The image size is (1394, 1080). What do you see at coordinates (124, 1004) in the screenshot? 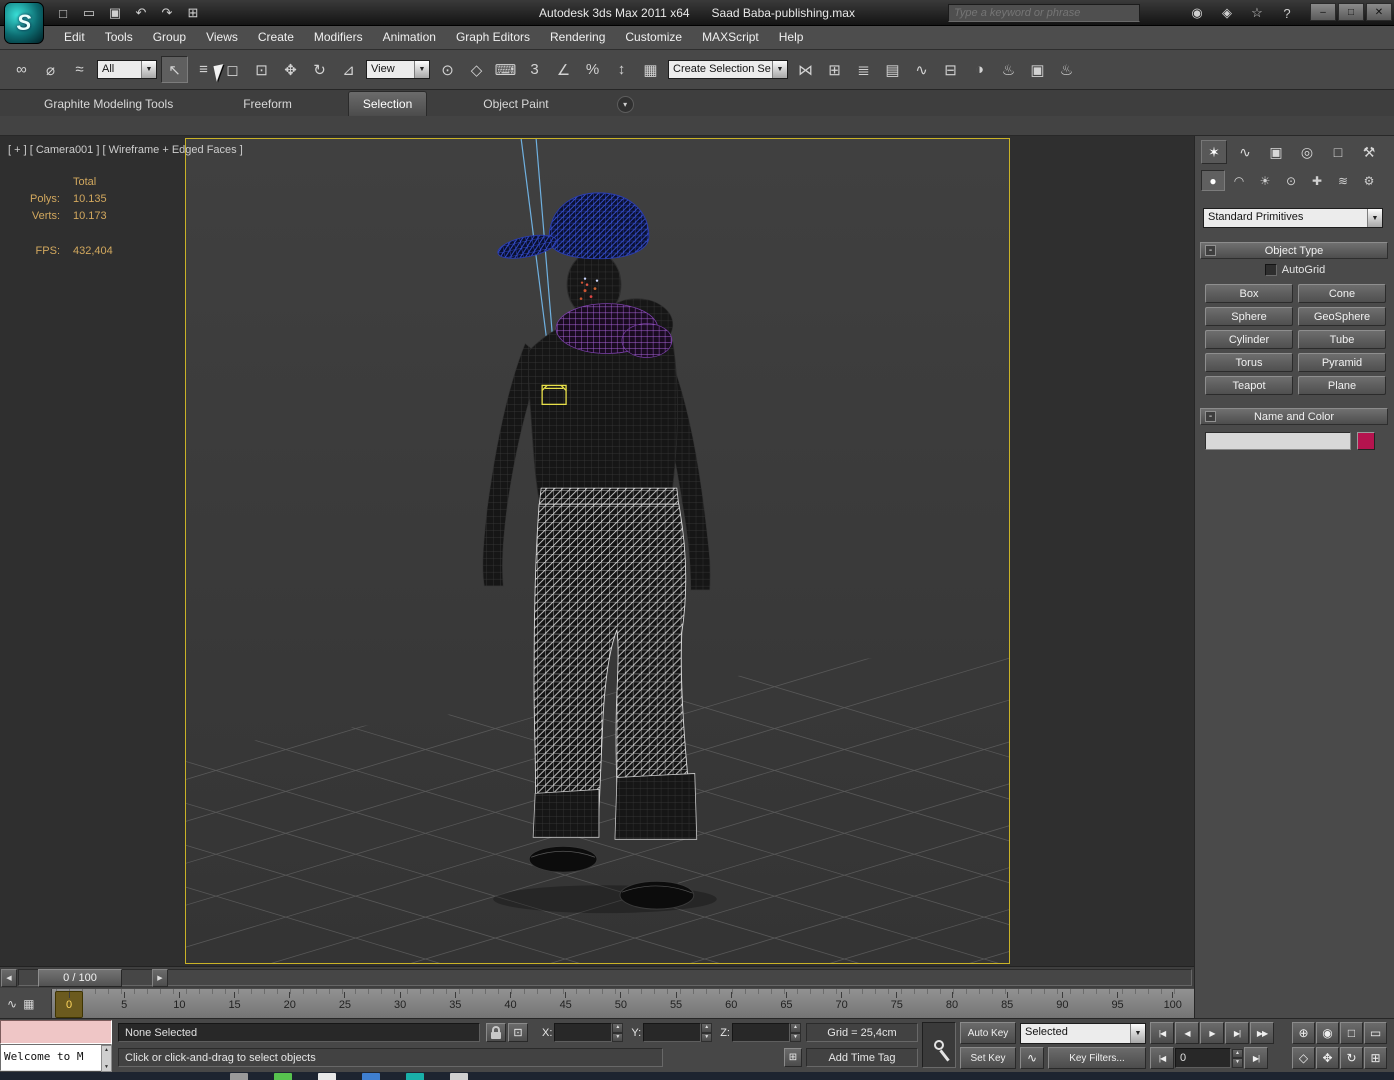
I see `frame-tick: 5` at bounding box center [124, 1004].